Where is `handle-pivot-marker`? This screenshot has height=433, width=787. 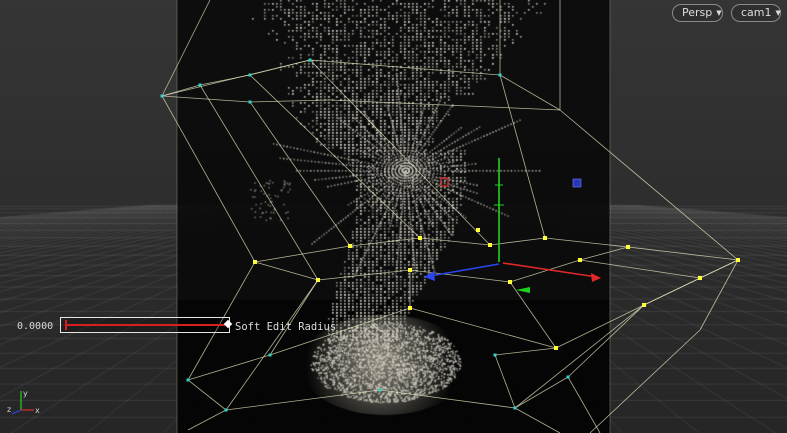
handle-pivot-marker is located at coordinates (444, 182).